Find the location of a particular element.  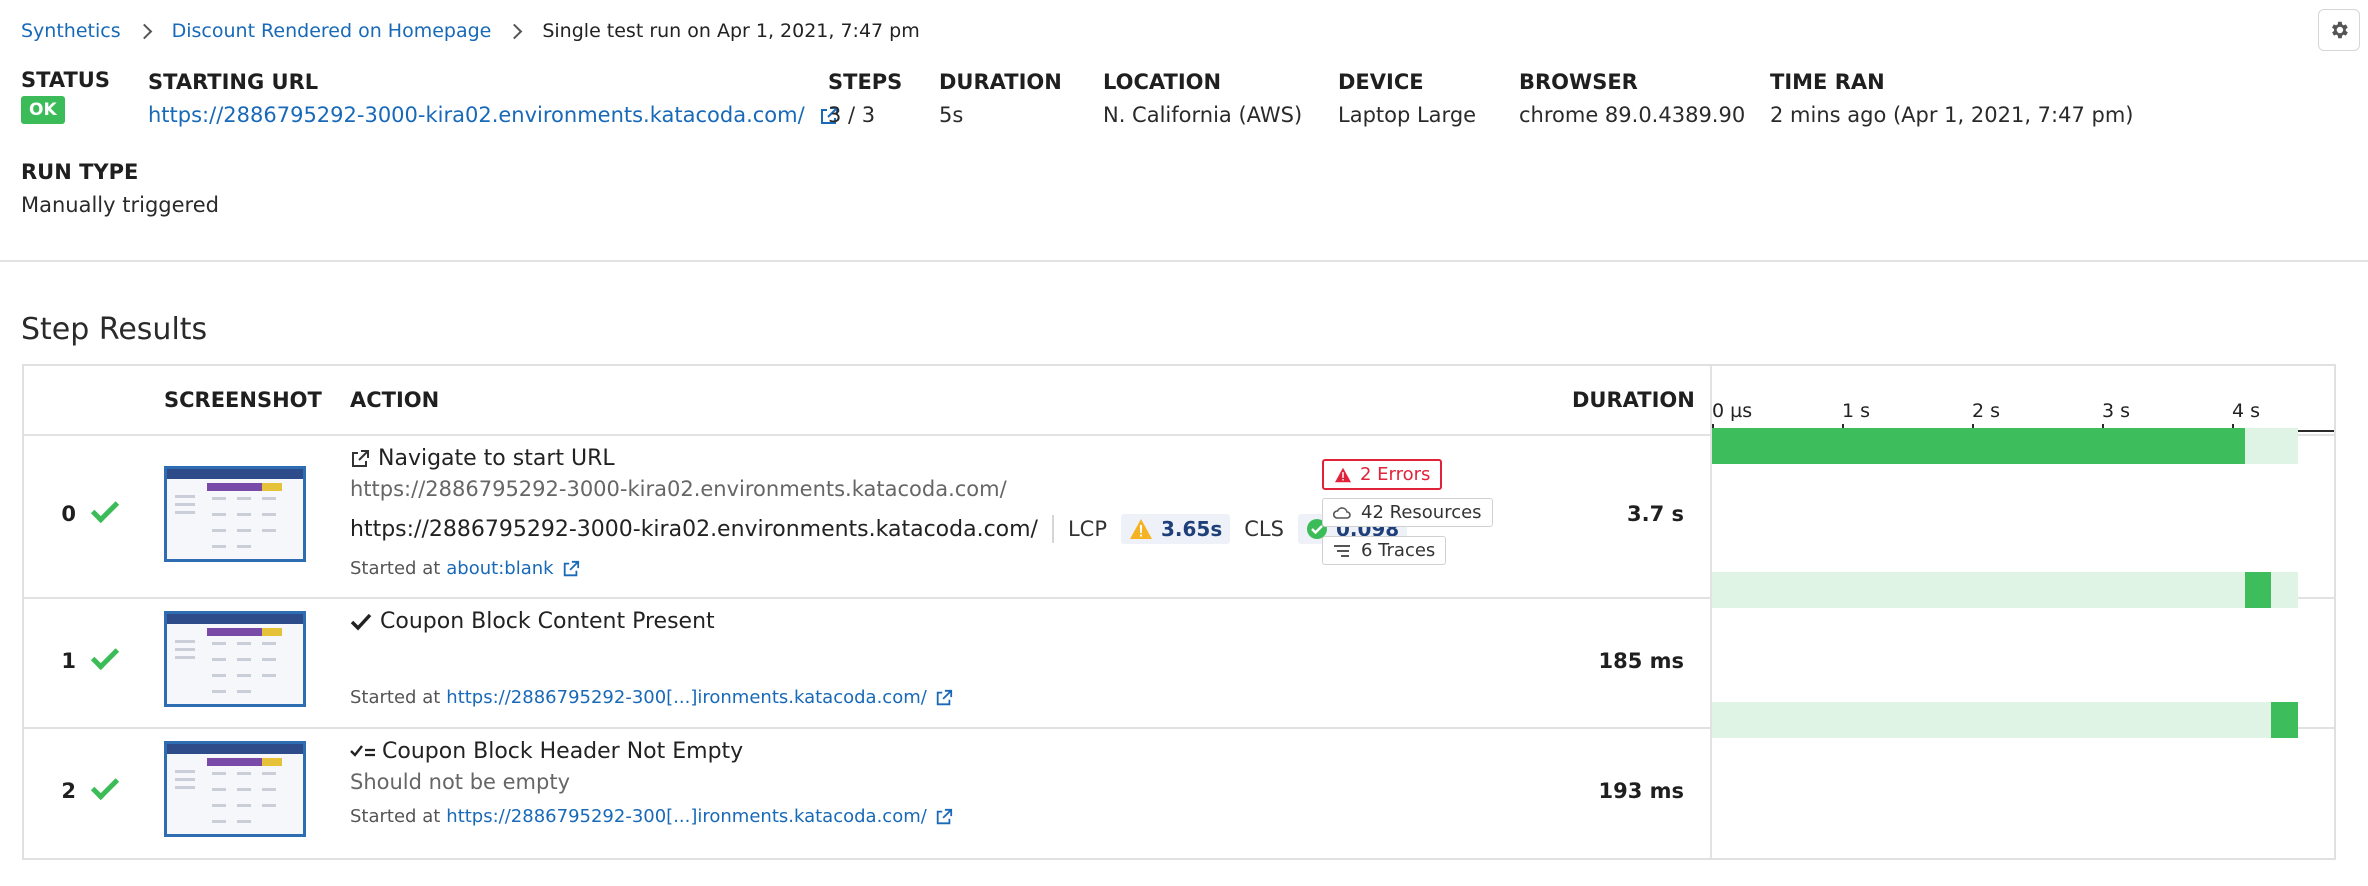

time-ran-value: 2 mins ago (Apr 1, 2021, 7:47 pm) is located at coordinates (1952, 115).